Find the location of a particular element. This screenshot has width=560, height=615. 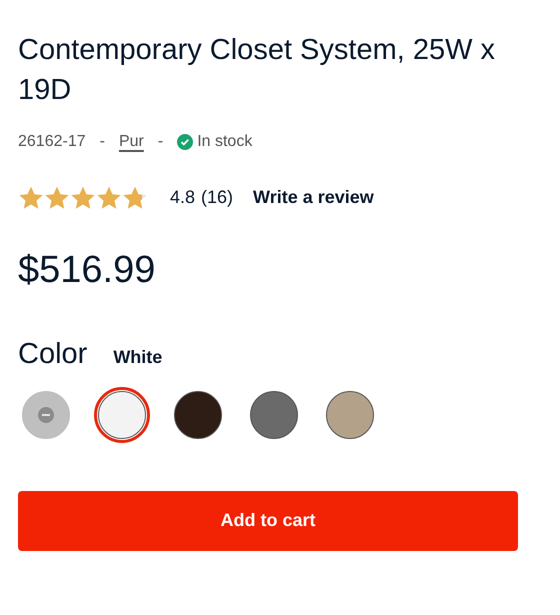

sku-text: 26162-17 is located at coordinates (52, 142).